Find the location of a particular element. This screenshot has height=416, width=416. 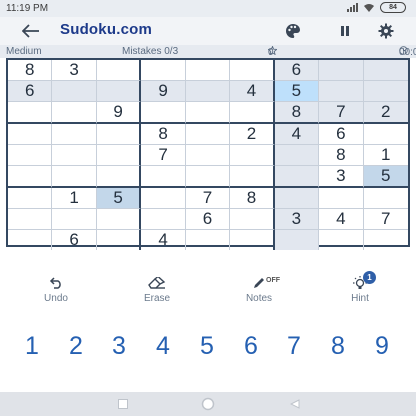

board-cell-r6c8: 3 is located at coordinates (341, 177).